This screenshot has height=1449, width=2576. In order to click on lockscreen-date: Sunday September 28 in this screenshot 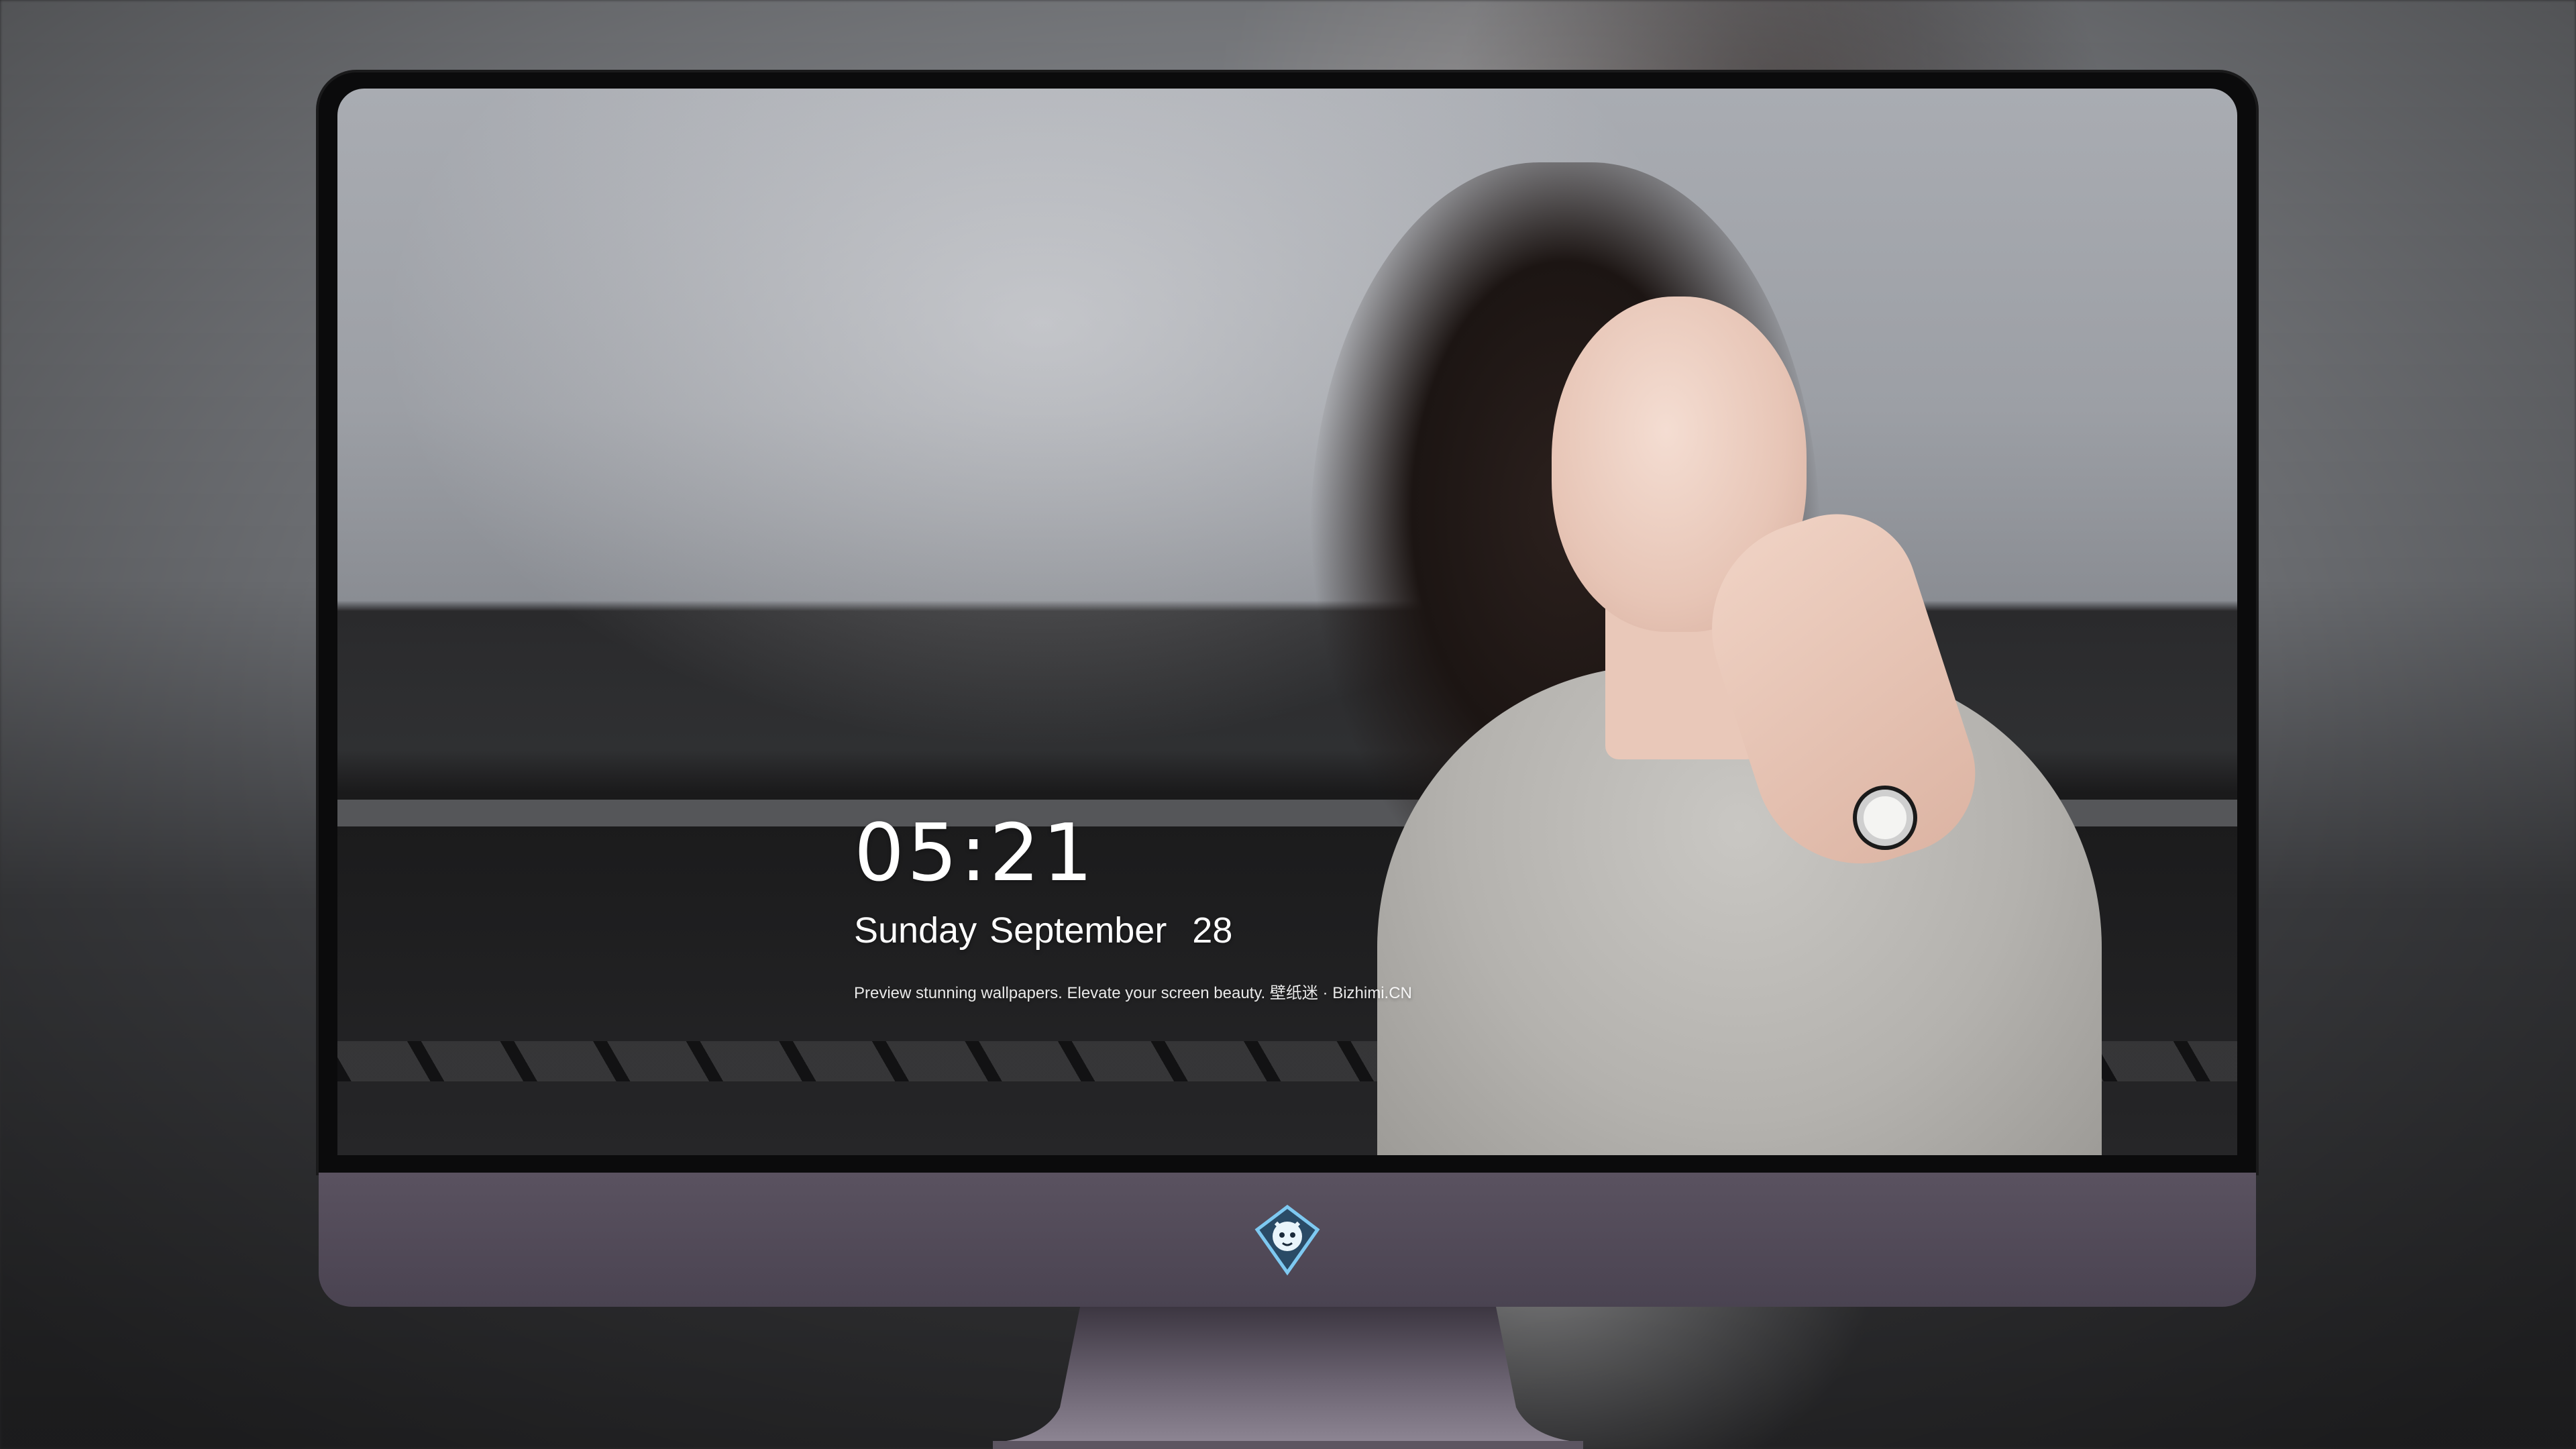, I will do `click(1043, 930)`.